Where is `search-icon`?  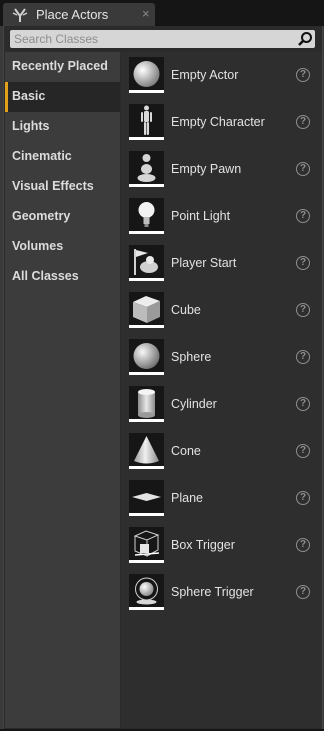
search-icon is located at coordinates (305, 39).